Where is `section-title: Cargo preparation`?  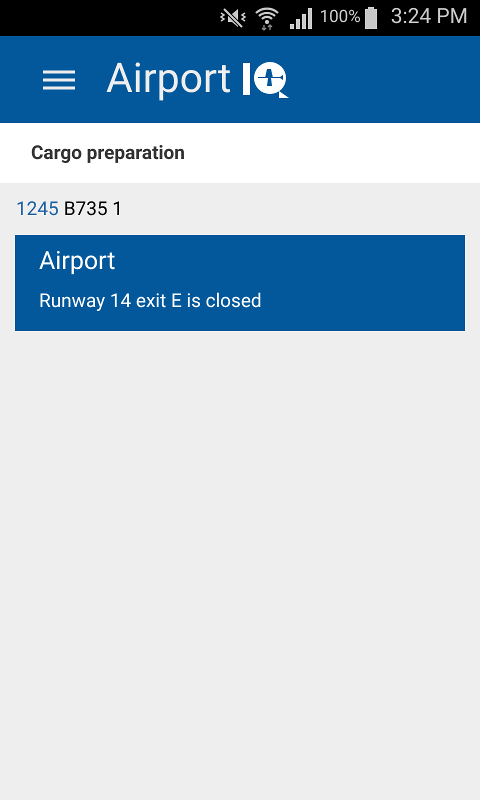 section-title: Cargo preparation is located at coordinates (108, 153).